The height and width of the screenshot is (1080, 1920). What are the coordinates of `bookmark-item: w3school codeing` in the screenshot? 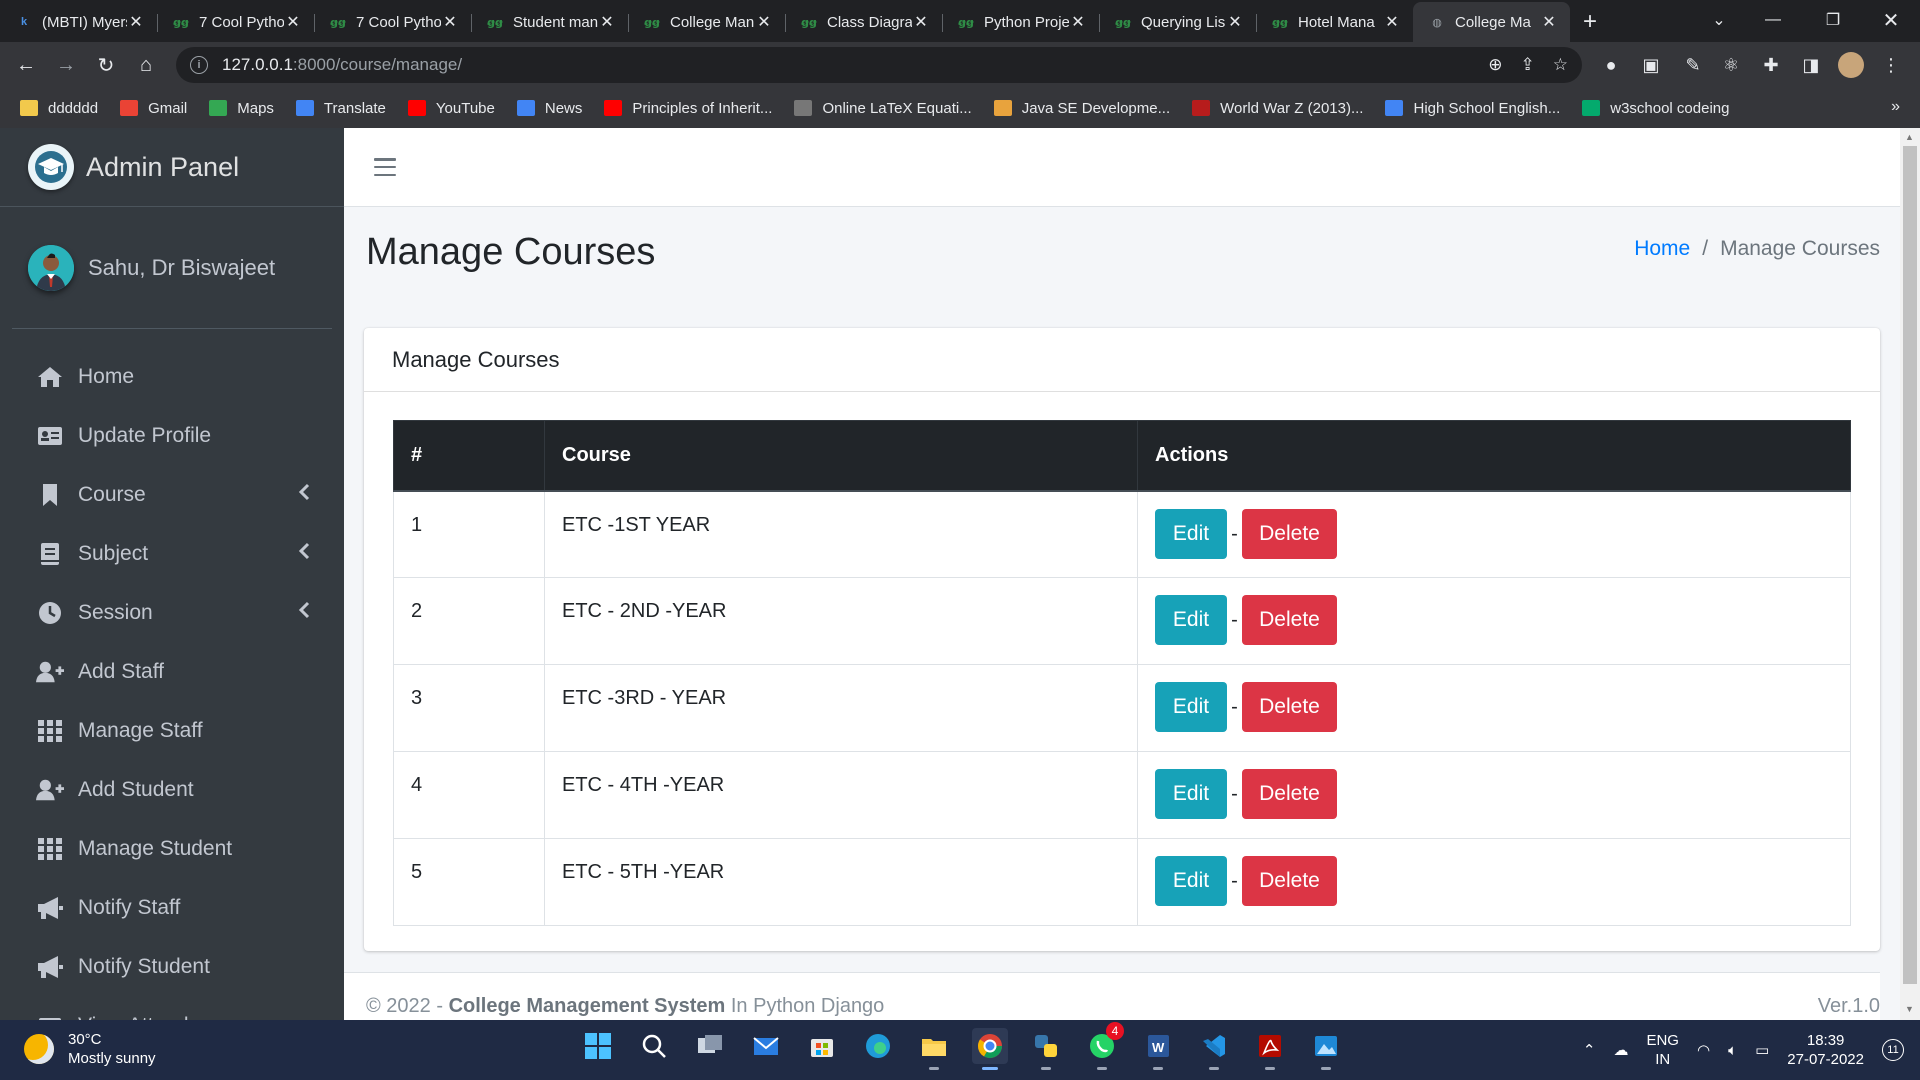 It's located at (1655, 108).